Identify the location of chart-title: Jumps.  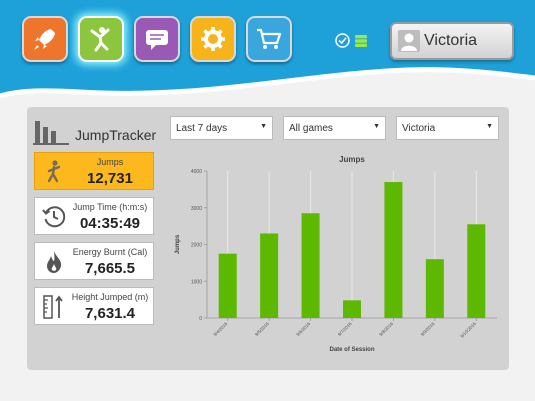
(352, 159).